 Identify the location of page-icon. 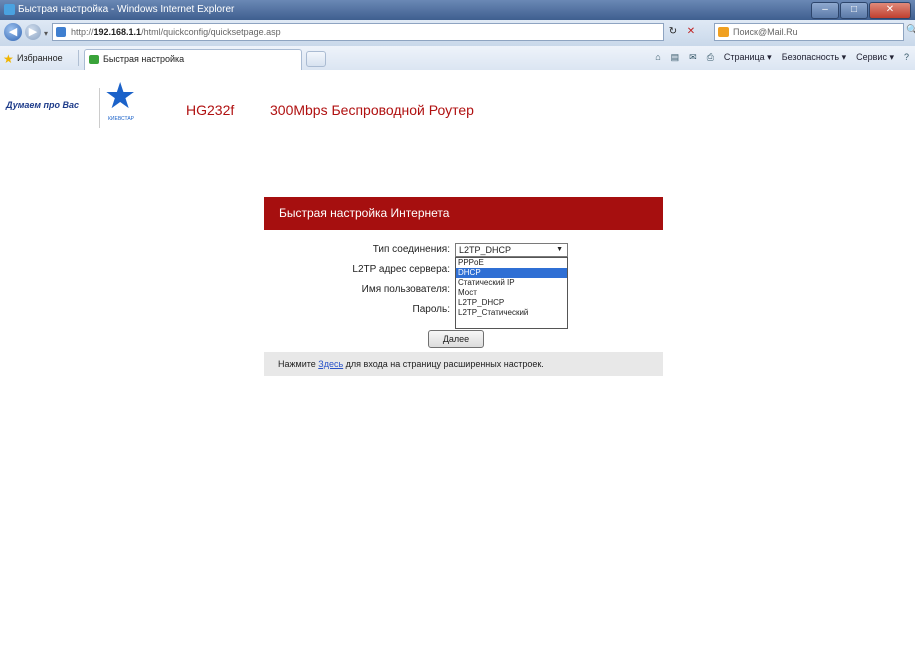
(61, 32).